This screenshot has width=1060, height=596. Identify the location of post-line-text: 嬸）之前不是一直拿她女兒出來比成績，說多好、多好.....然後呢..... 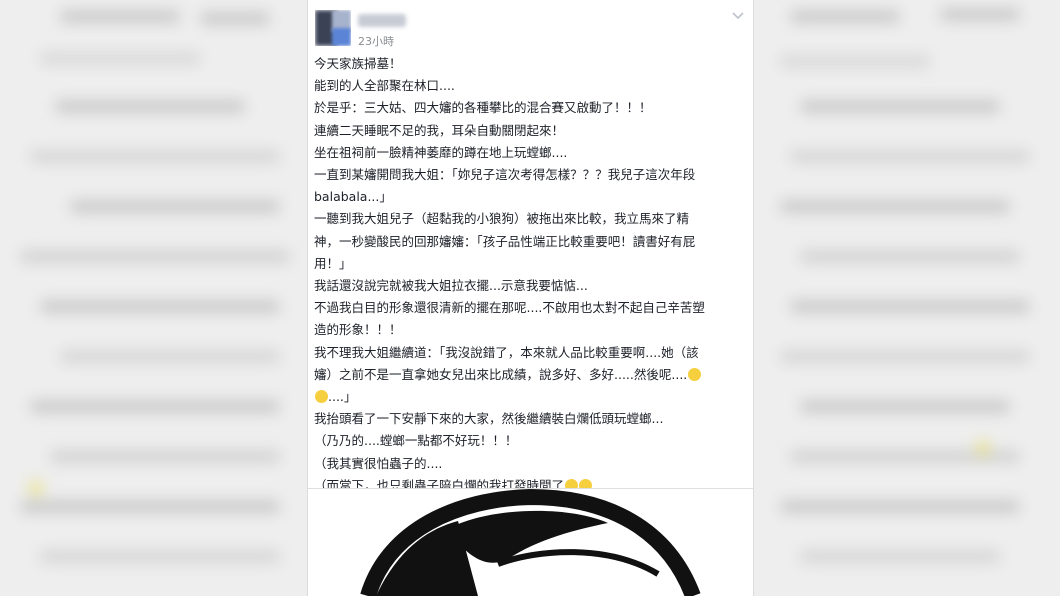
(501, 374).